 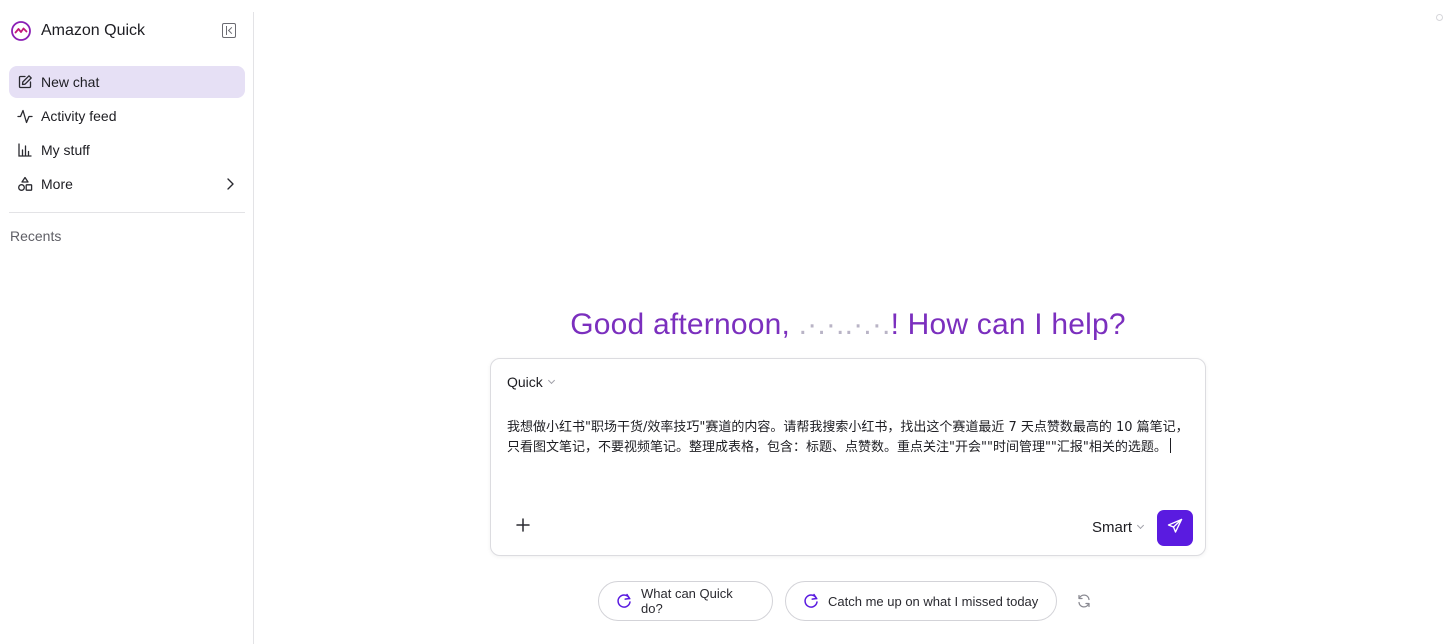 What do you see at coordinates (65, 150) in the screenshot?
I see `nav-item-label: My stuff` at bounding box center [65, 150].